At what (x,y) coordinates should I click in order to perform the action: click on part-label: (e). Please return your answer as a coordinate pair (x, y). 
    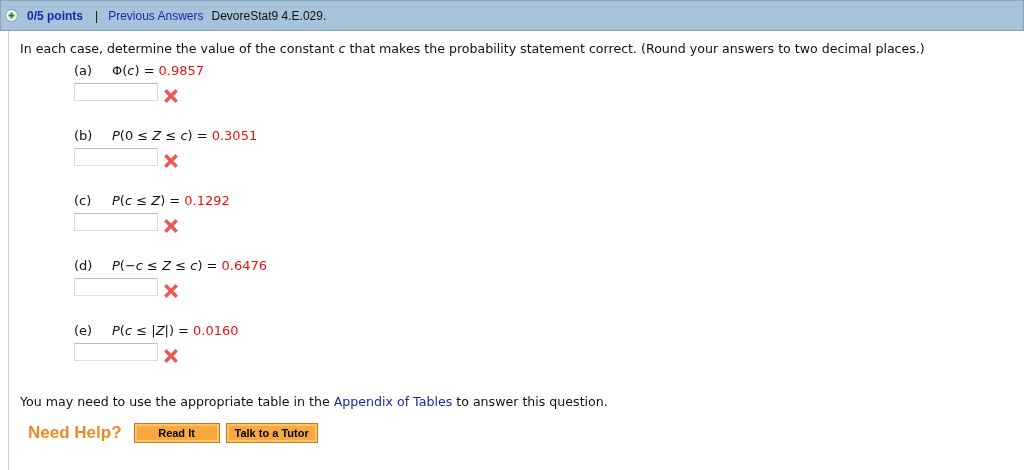
    Looking at the image, I should click on (84, 330).